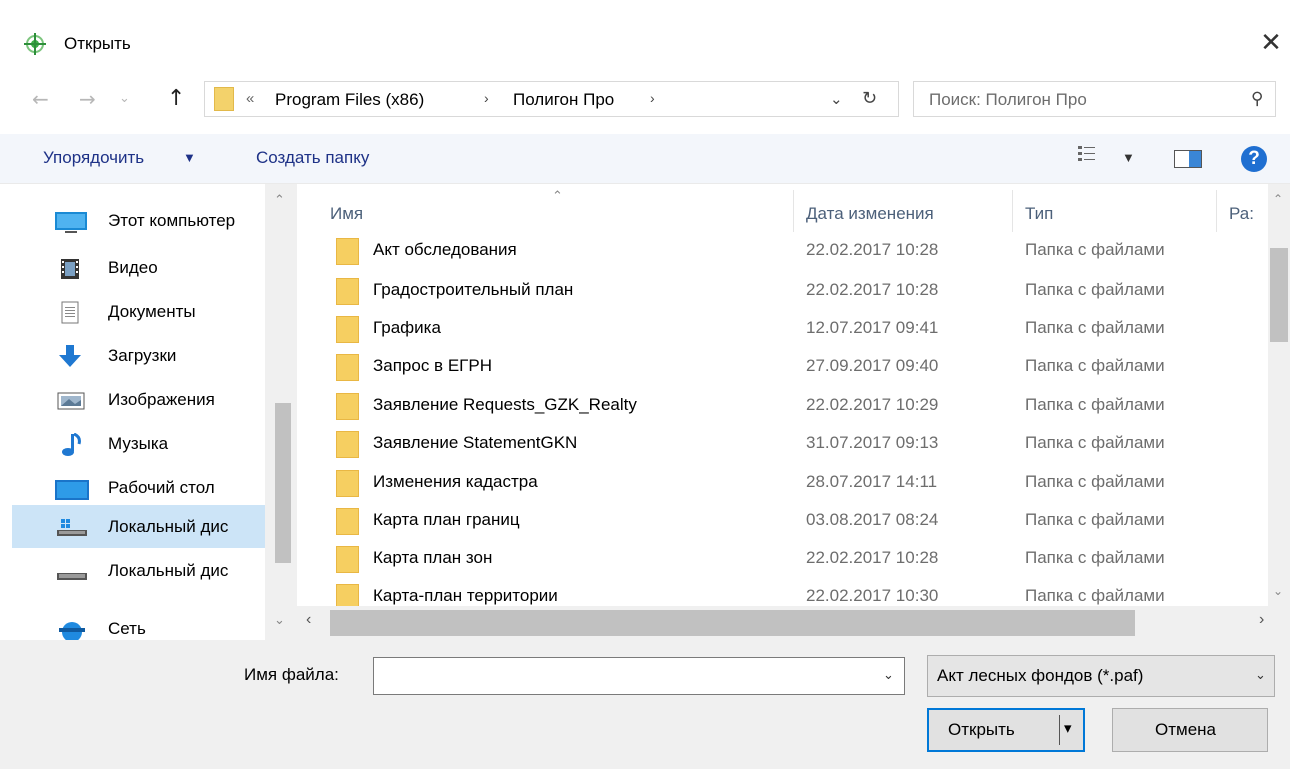  Describe the element at coordinates (888, 675) in the screenshot. I see `filename-dropdown-icon: ⌄` at that location.